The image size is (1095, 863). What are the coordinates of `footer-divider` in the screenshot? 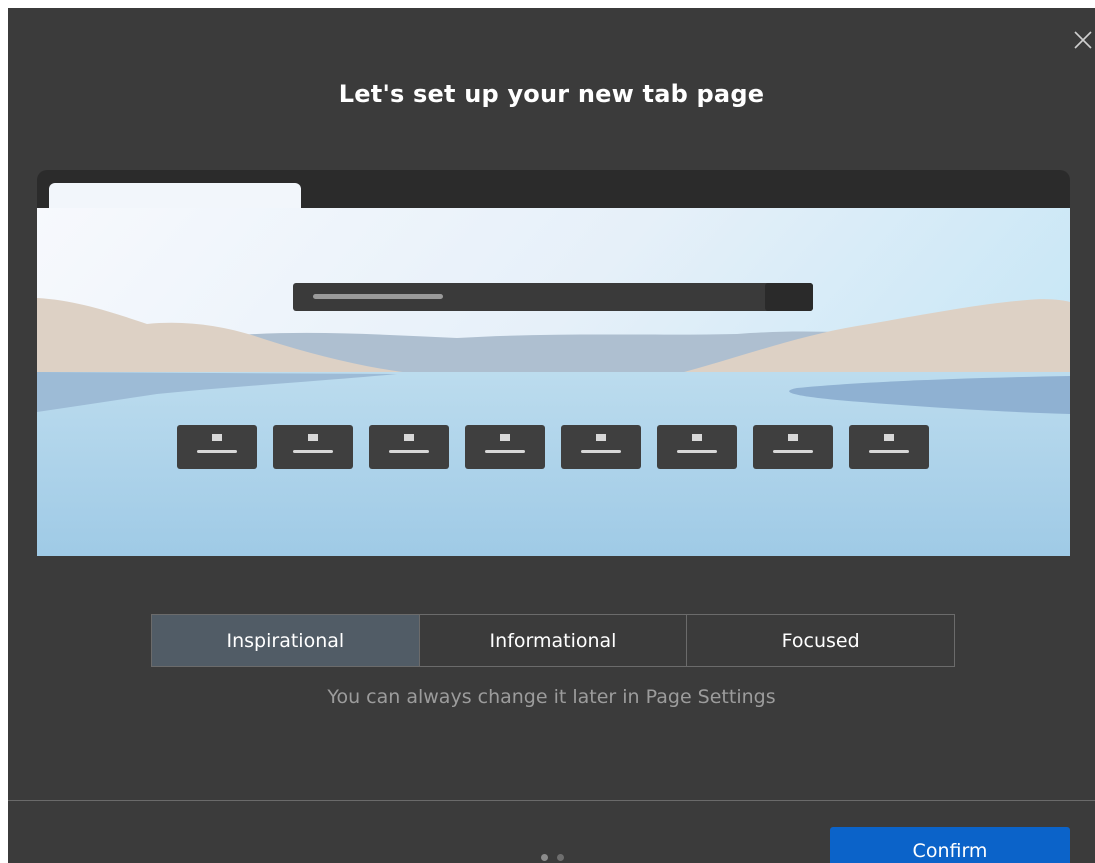 It's located at (551, 800).